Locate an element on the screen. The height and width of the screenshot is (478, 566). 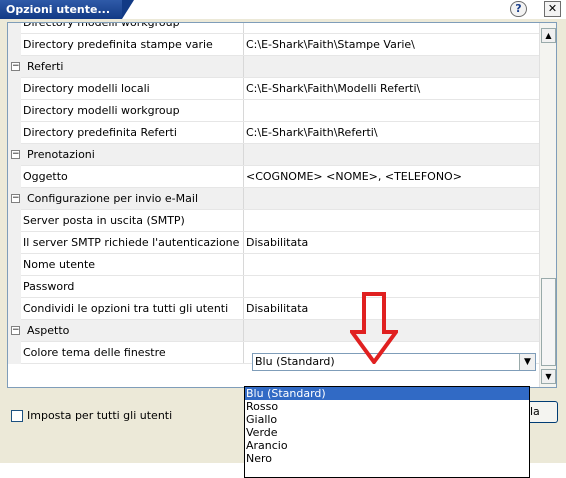
apply-all-users-checkbox: Imposta per tutti gli utenti is located at coordinates (91, 416).